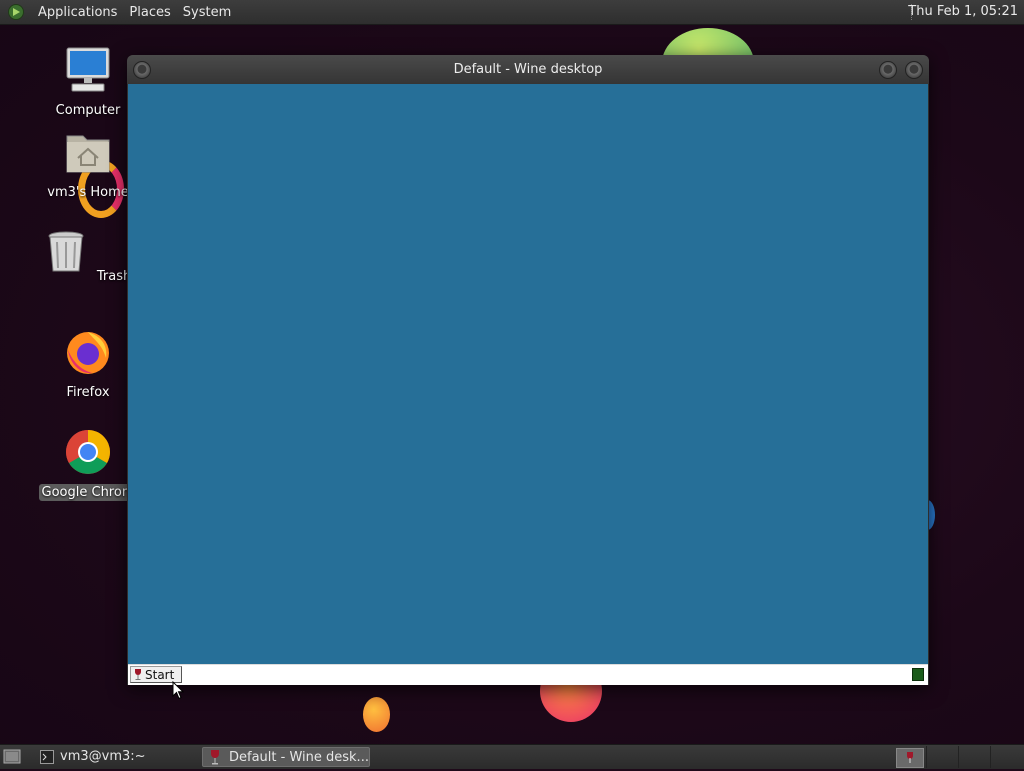 This screenshot has height=771, width=1024. I want to click on desktop-icon-label: Google Chrom, so click(88, 492).